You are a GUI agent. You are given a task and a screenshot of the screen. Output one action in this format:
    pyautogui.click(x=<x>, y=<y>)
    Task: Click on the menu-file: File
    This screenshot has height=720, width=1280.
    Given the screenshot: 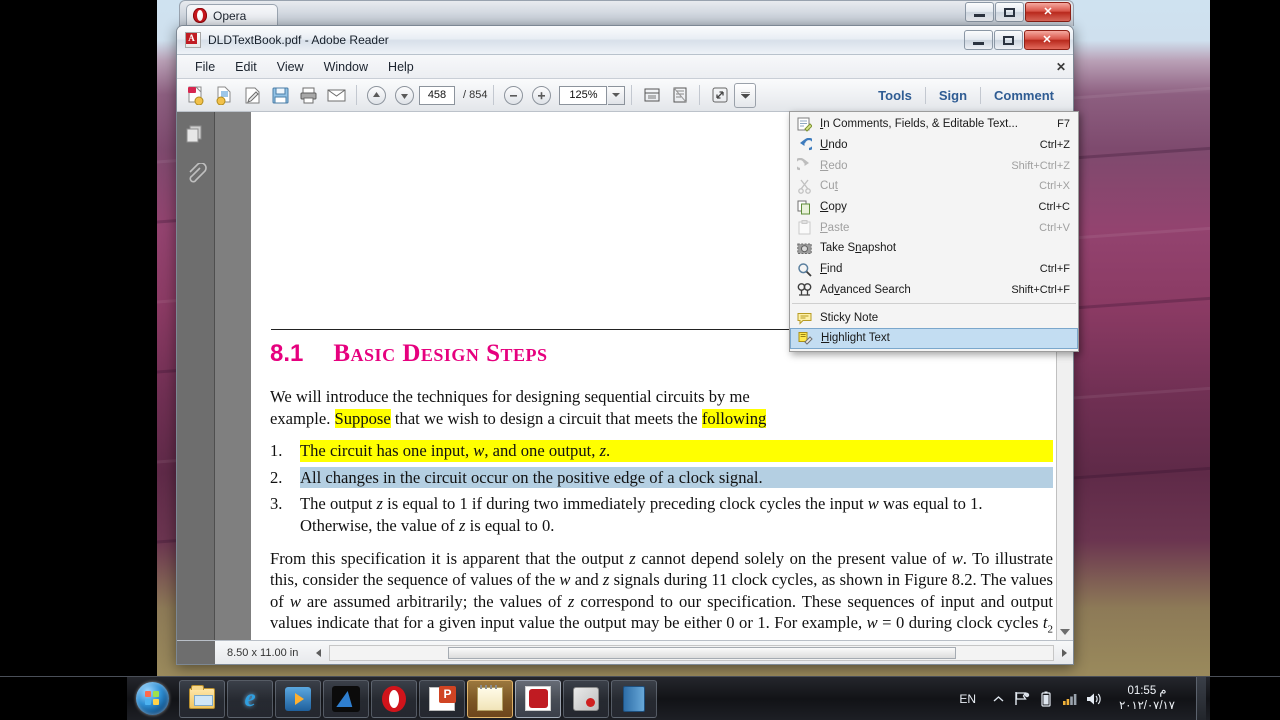 What is the action you would take?
    pyautogui.click(x=205, y=67)
    